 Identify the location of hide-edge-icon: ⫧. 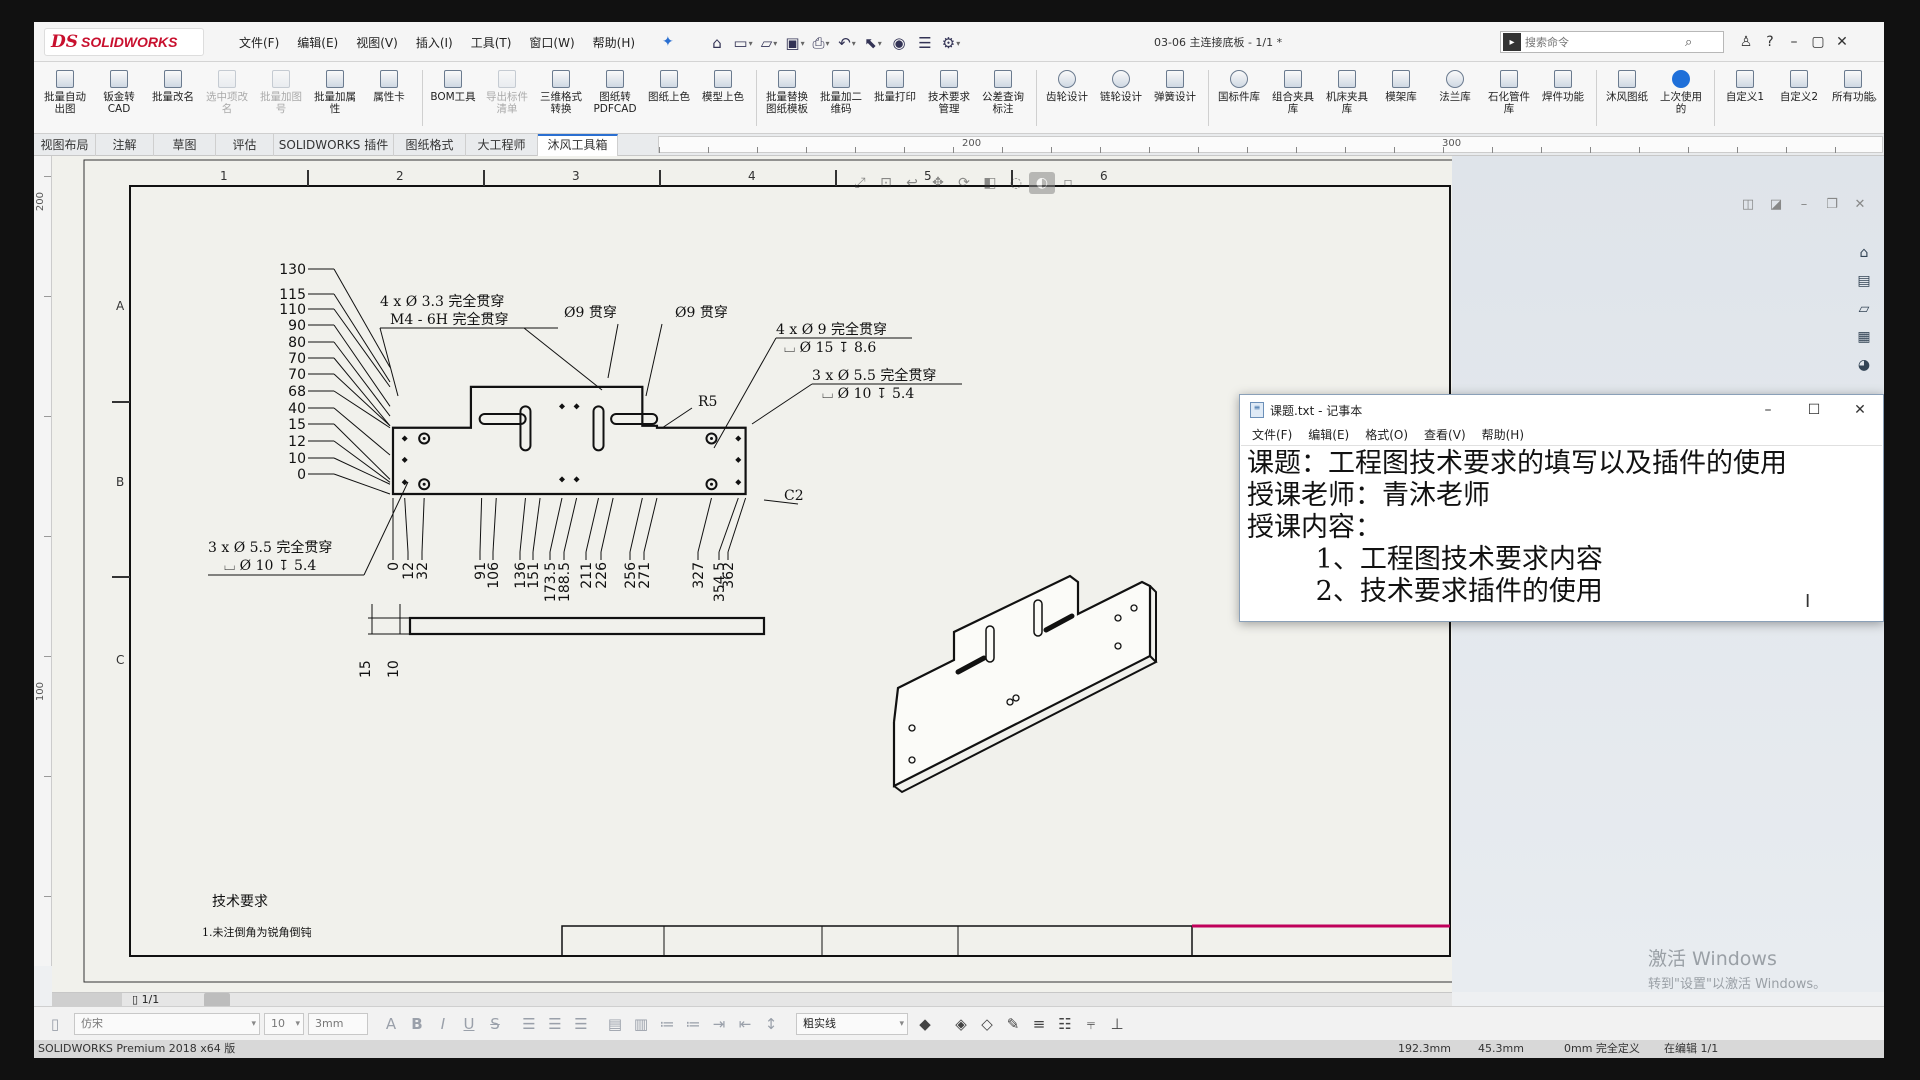
(1091, 1024).